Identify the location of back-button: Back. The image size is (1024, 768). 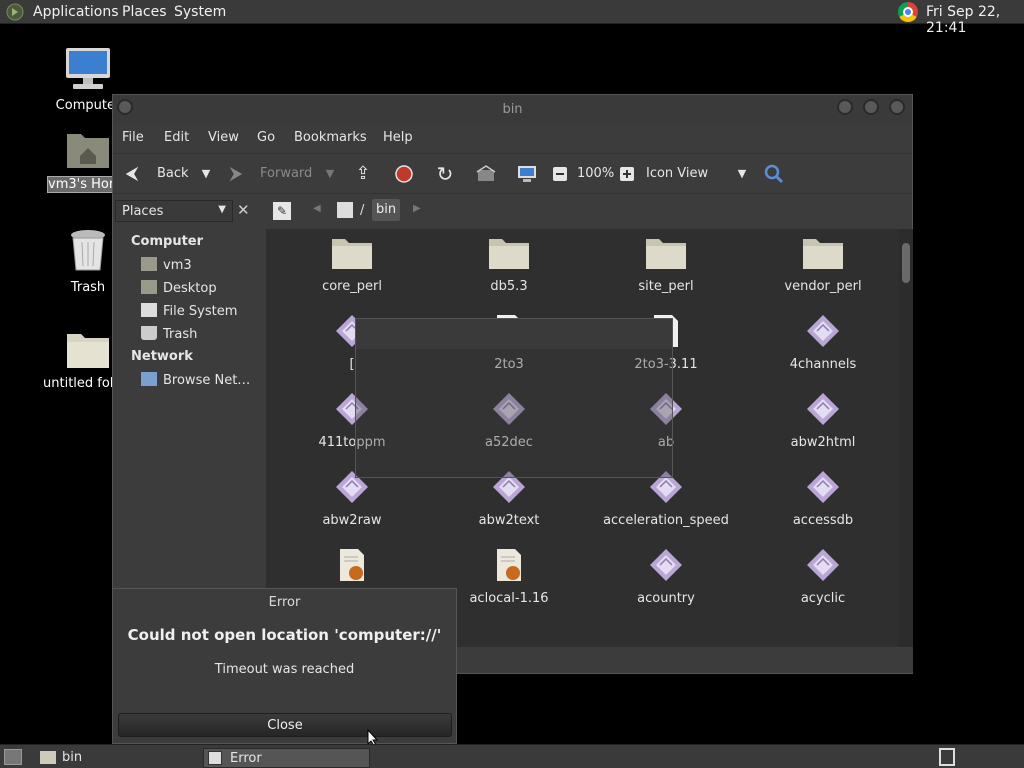
(173, 173).